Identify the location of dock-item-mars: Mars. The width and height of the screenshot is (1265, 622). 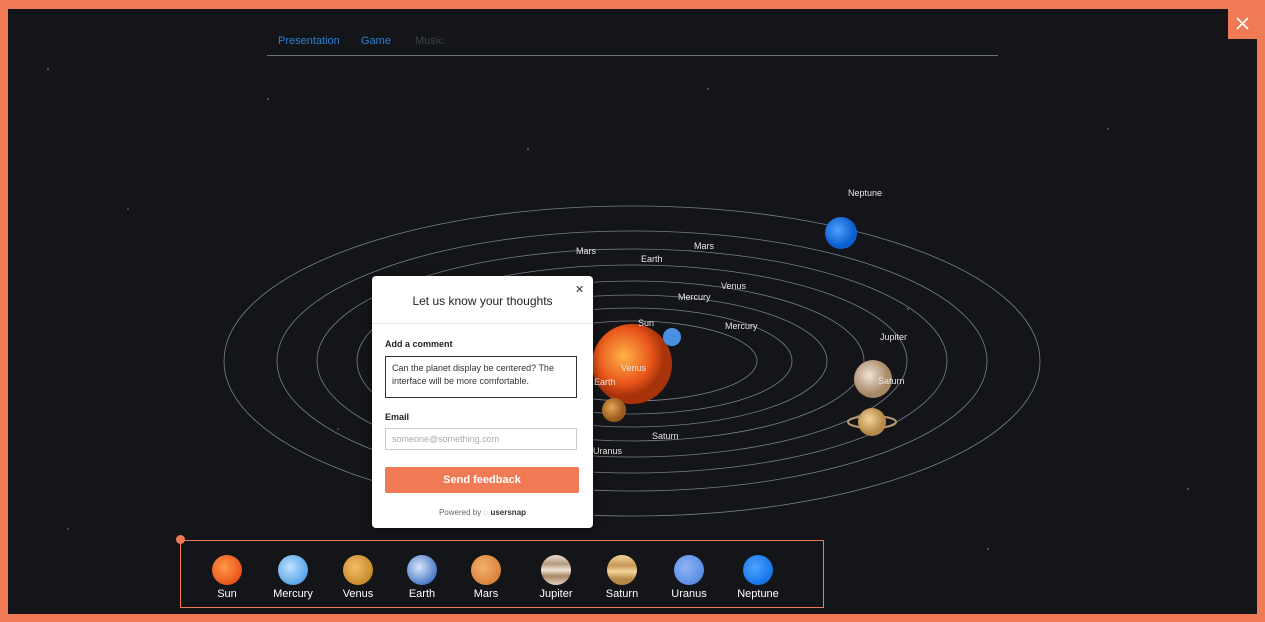
(486, 577).